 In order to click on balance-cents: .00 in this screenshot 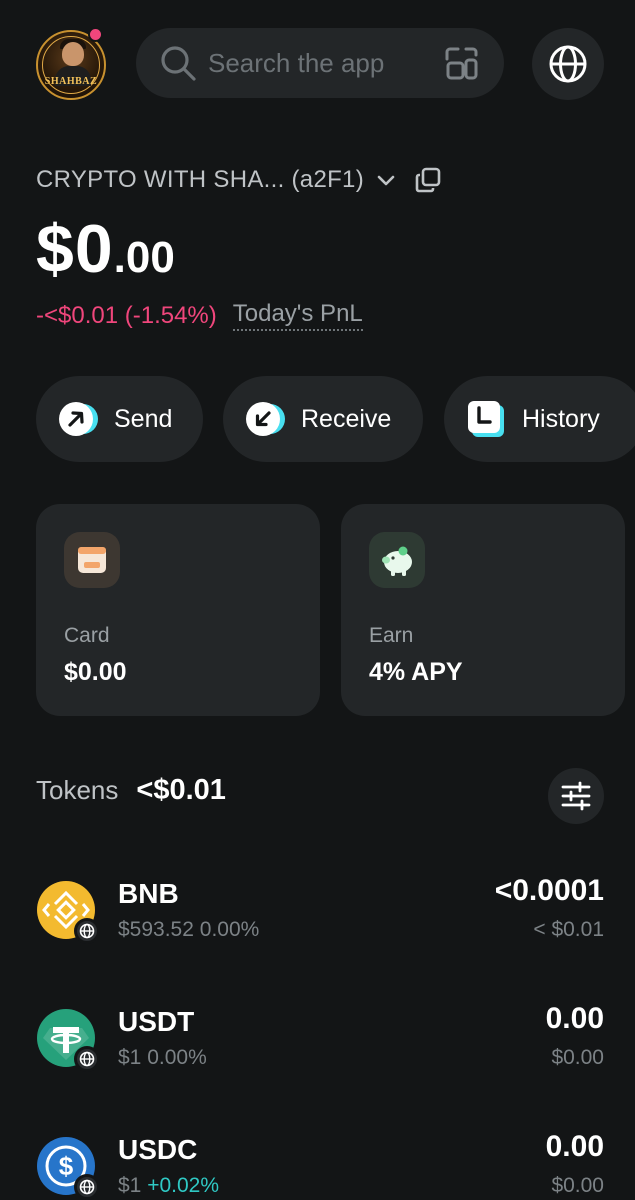, I will do `click(144, 257)`.